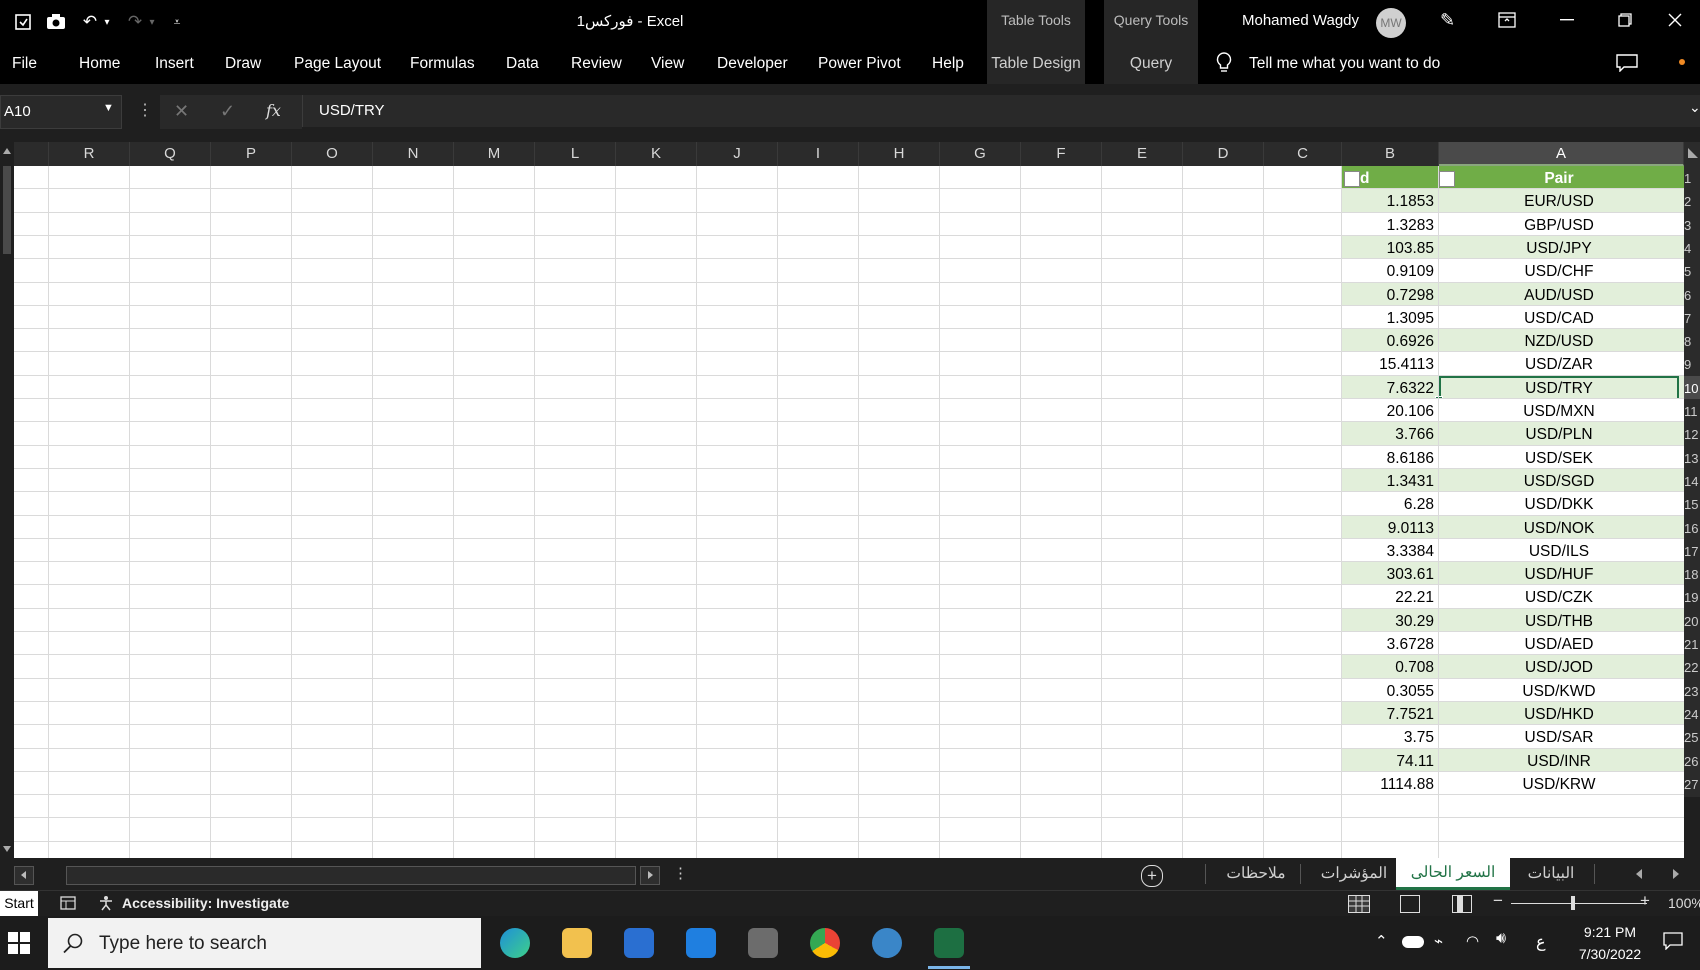 This screenshot has width=1700, height=970. What do you see at coordinates (1692, 528) in the screenshot?
I see `row-header: 16` at bounding box center [1692, 528].